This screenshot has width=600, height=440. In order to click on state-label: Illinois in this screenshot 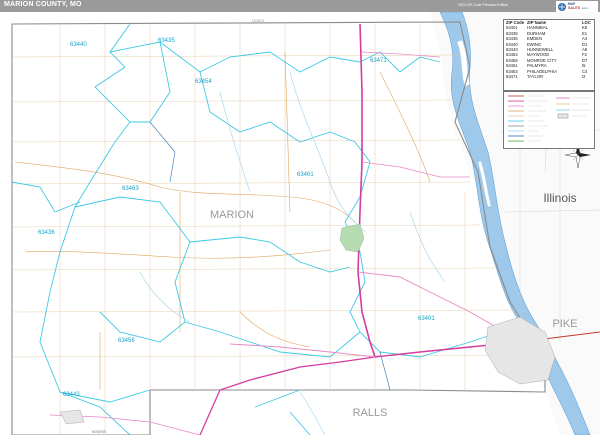, I will do `click(559, 198)`.